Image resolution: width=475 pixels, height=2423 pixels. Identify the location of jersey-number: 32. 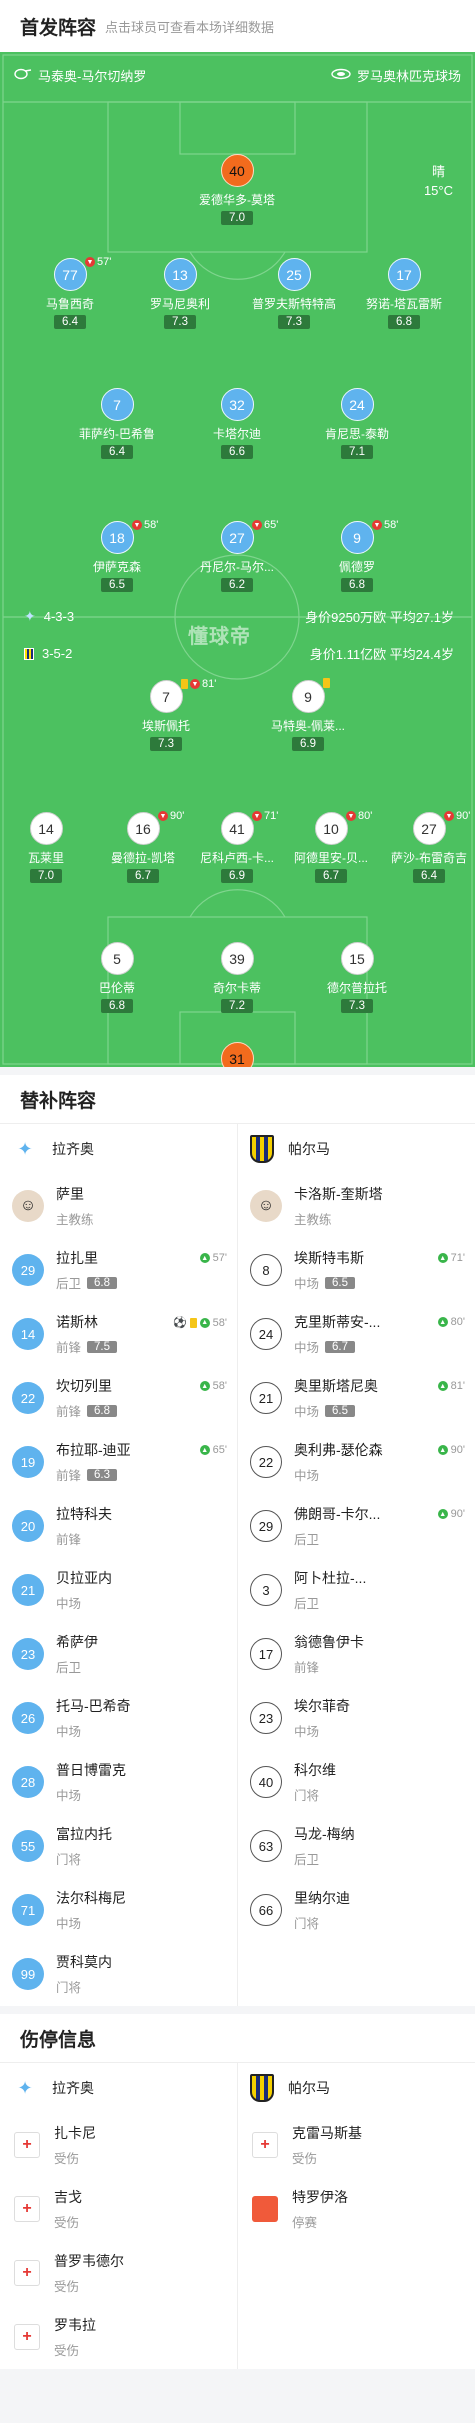
(237, 404).